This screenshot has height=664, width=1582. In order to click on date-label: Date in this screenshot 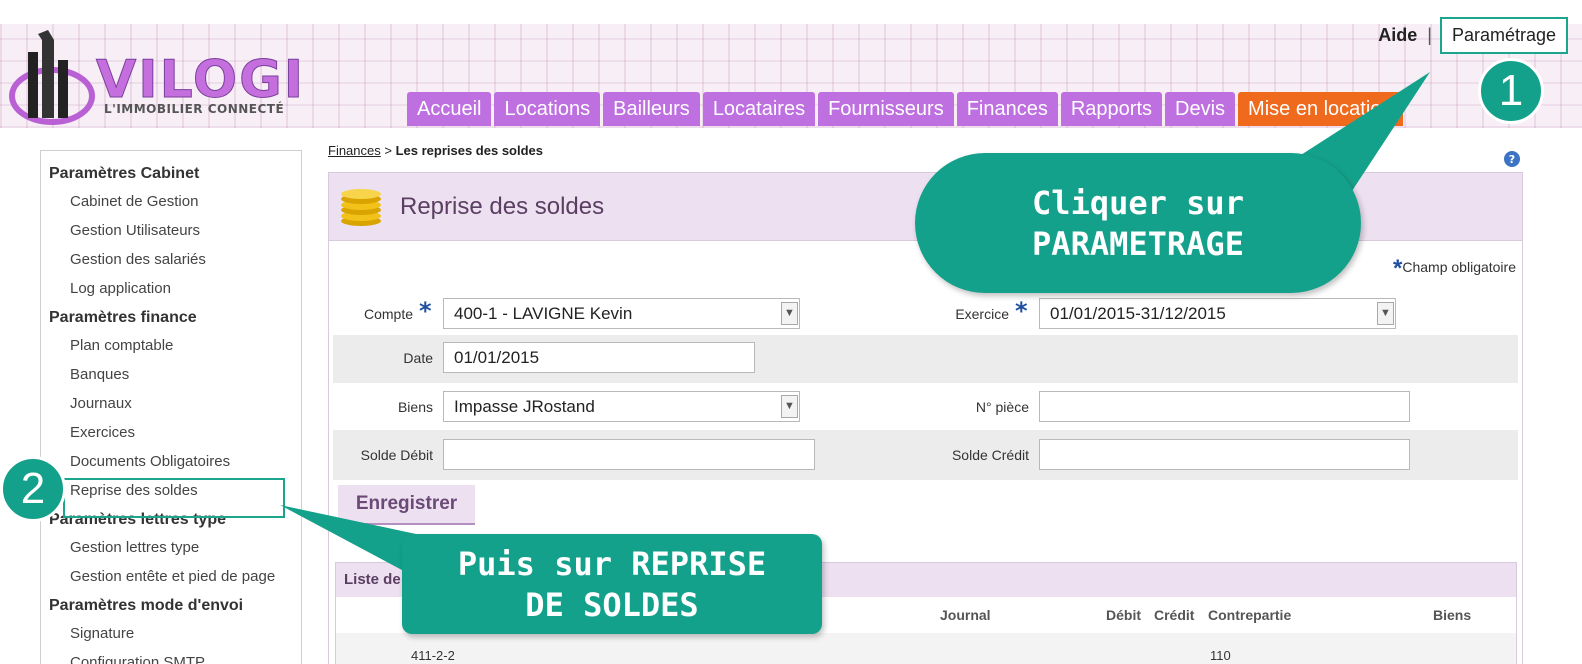, I will do `click(418, 358)`.